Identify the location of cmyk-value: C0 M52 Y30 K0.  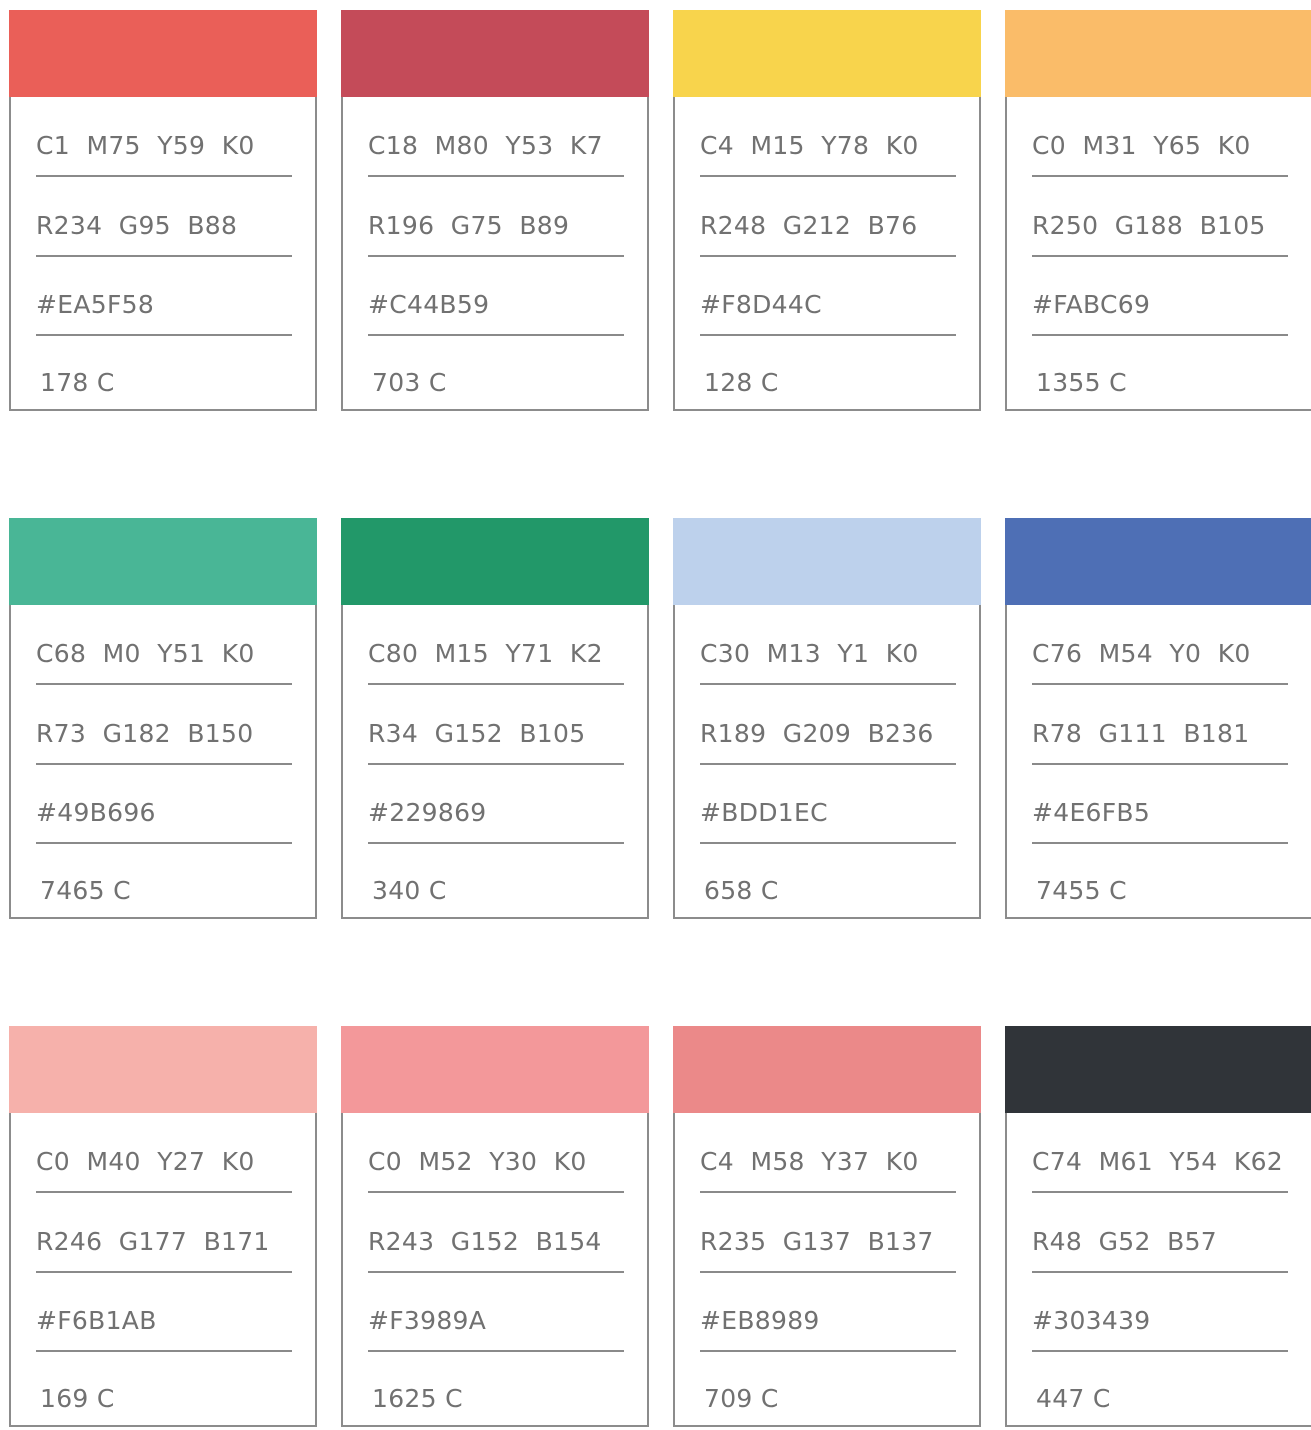
(477, 1161).